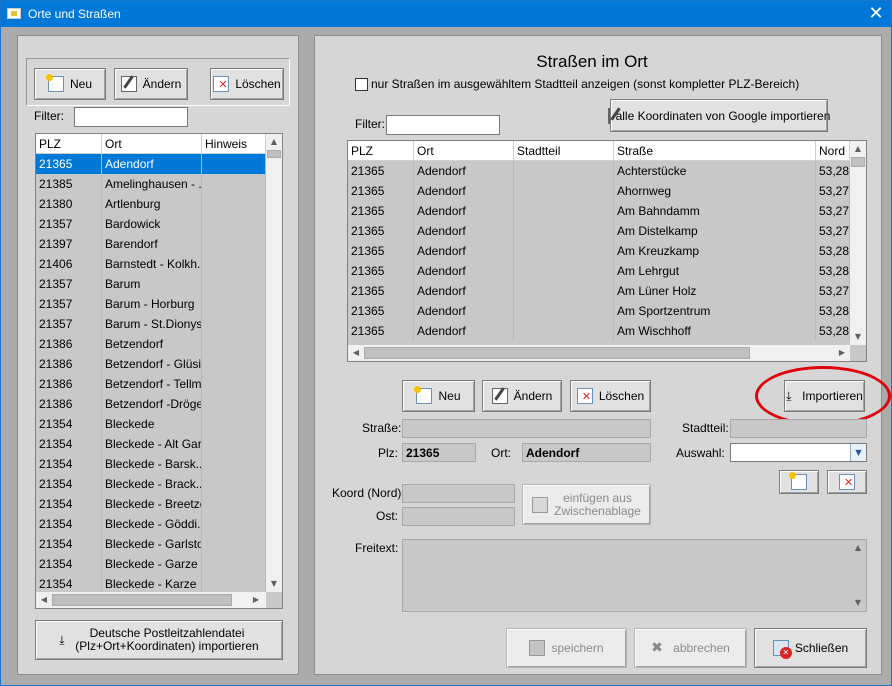 The height and width of the screenshot is (686, 892). What do you see at coordinates (798, 452) in the screenshot?
I see `auswahl-select: ▼` at bounding box center [798, 452].